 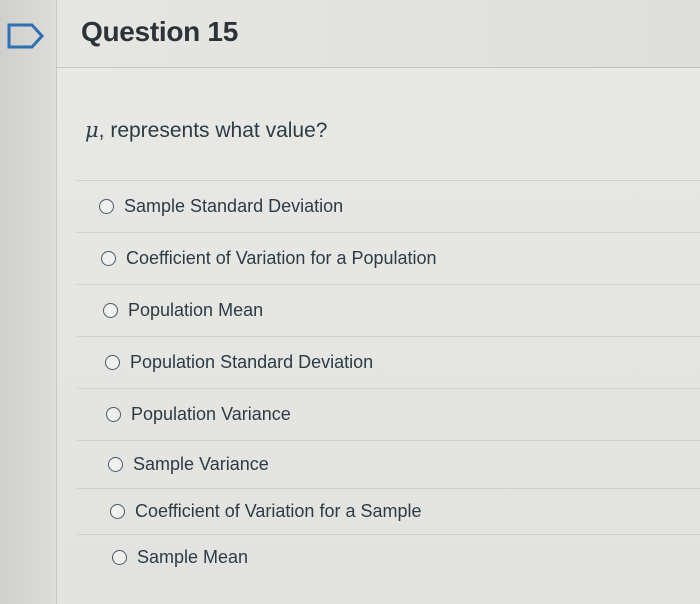 I want to click on answer-option: Sample Mean, so click(x=388, y=557).